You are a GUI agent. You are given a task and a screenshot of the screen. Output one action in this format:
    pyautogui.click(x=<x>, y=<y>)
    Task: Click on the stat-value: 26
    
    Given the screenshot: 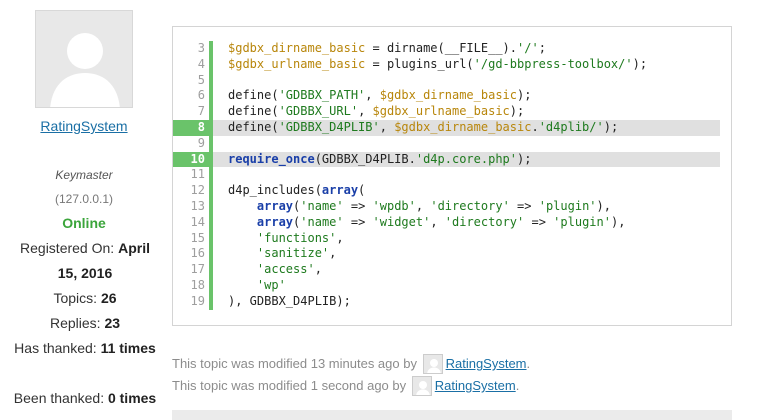 What is the action you would take?
    pyautogui.click(x=108, y=298)
    